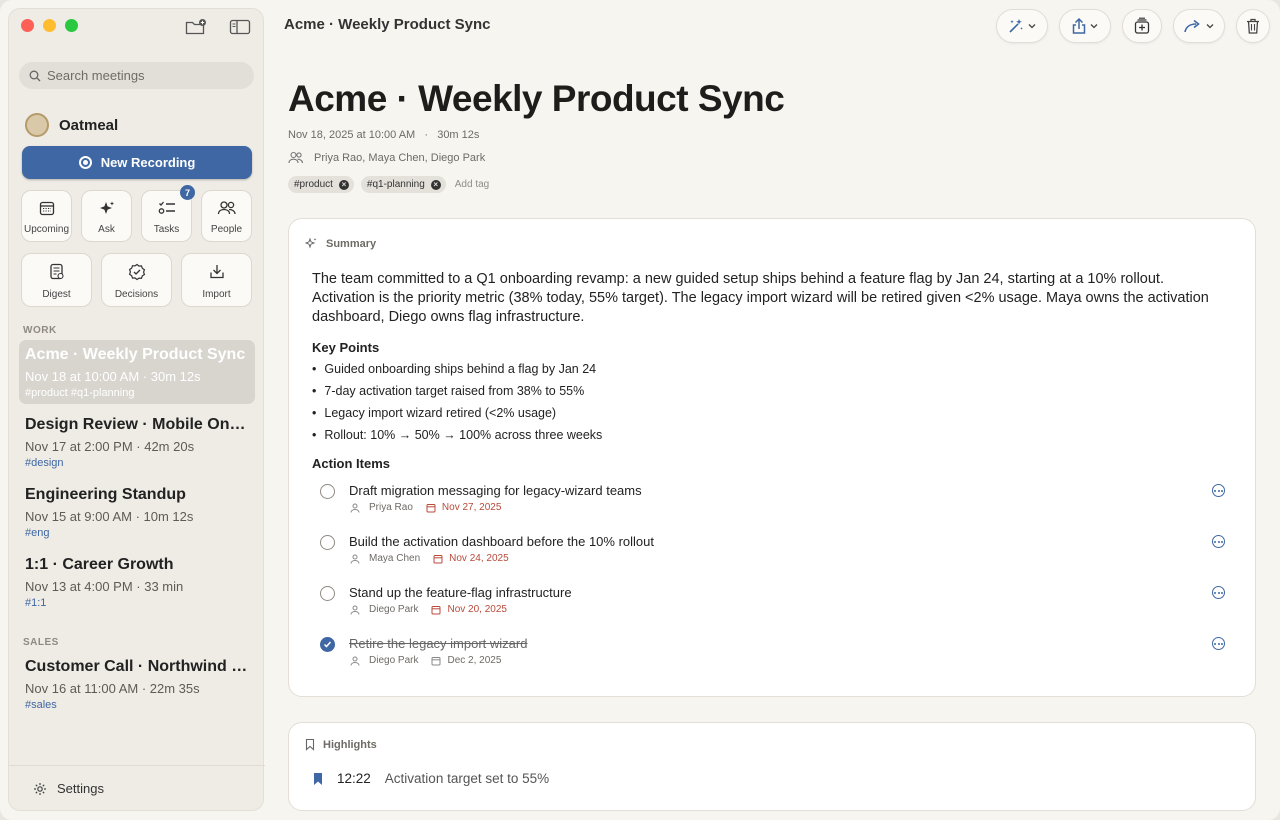  What do you see at coordinates (166, 207) in the screenshot?
I see `checklist-icon` at bounding box center [166, 207].